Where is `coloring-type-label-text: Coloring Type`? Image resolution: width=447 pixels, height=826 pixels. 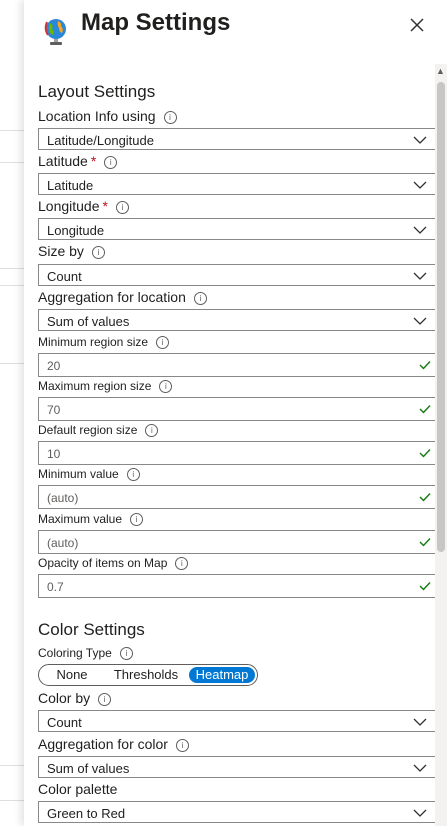 coloring-type-label-text: Coloring Type is located at coordinates (75, 653).